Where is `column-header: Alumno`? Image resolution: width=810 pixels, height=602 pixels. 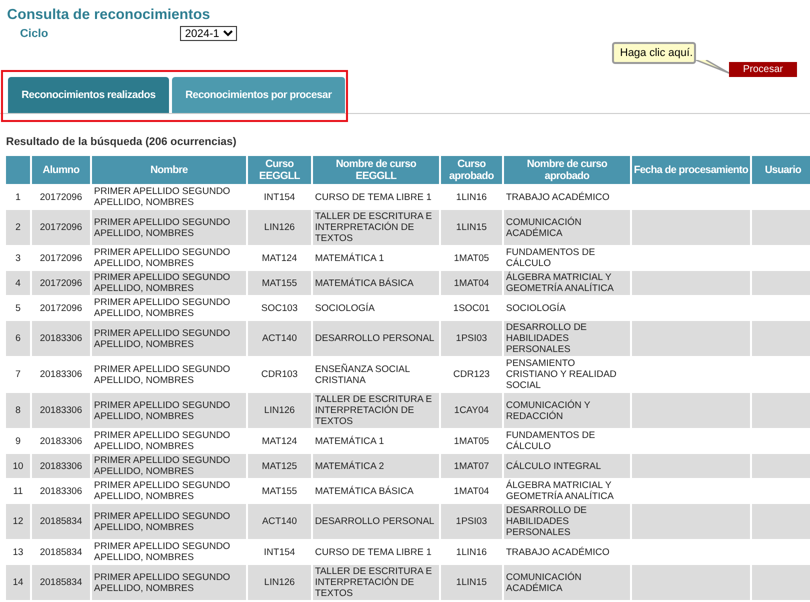
column-header: Alumno is located at coordinates (61, 170).